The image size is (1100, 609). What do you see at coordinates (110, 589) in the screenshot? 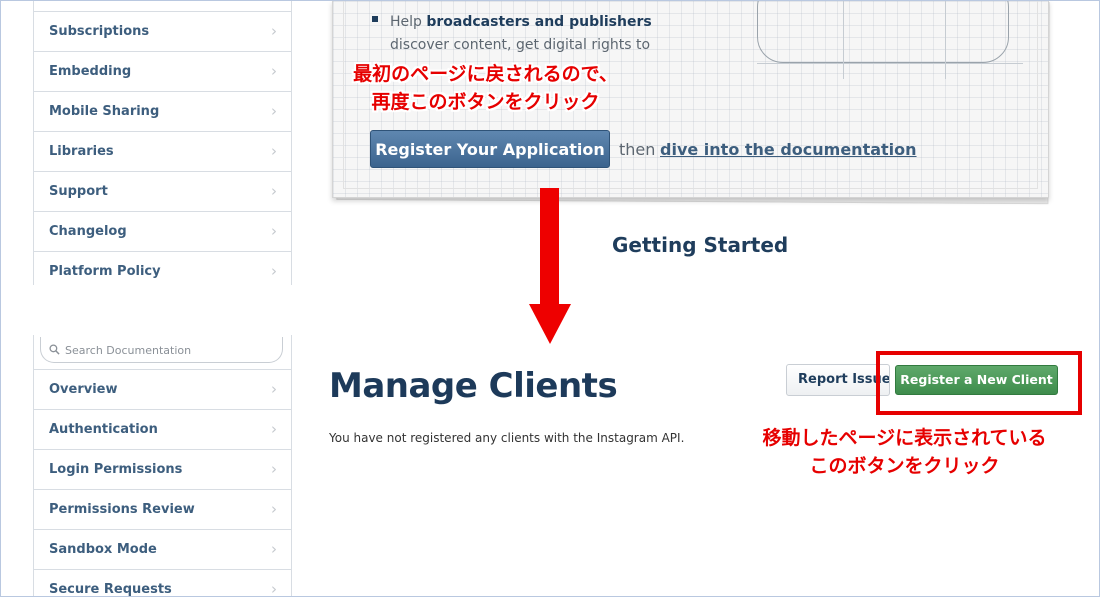
I see `sidebar-item-label: Secure Requests` at bounding box center [110, 589].